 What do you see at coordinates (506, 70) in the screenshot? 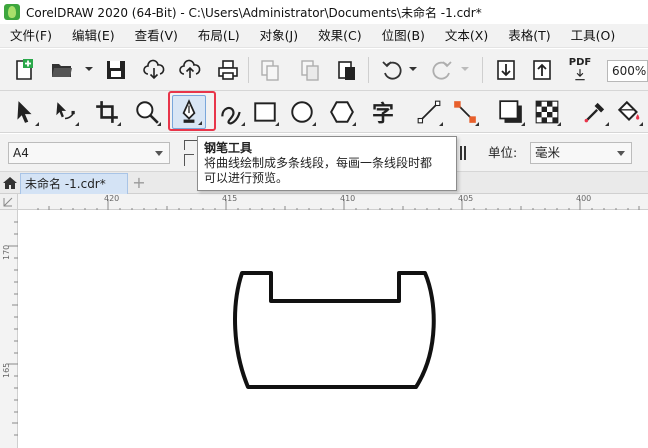
I see `import-icon` at bounding box center [506, 70].